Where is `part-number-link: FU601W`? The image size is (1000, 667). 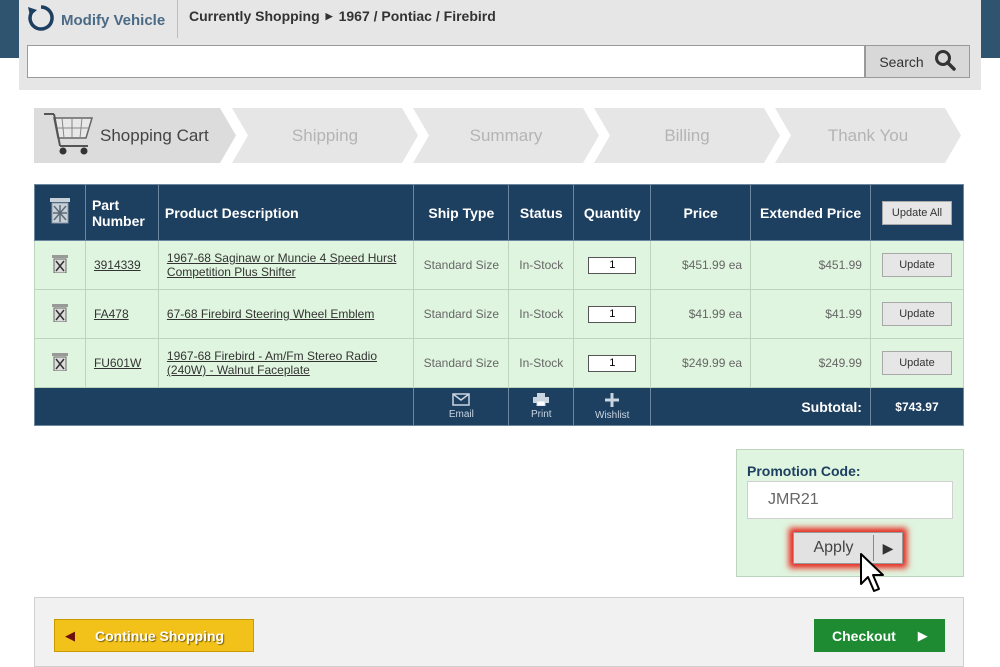
part-number-link: FU601W is located at coordinates (117, 363).